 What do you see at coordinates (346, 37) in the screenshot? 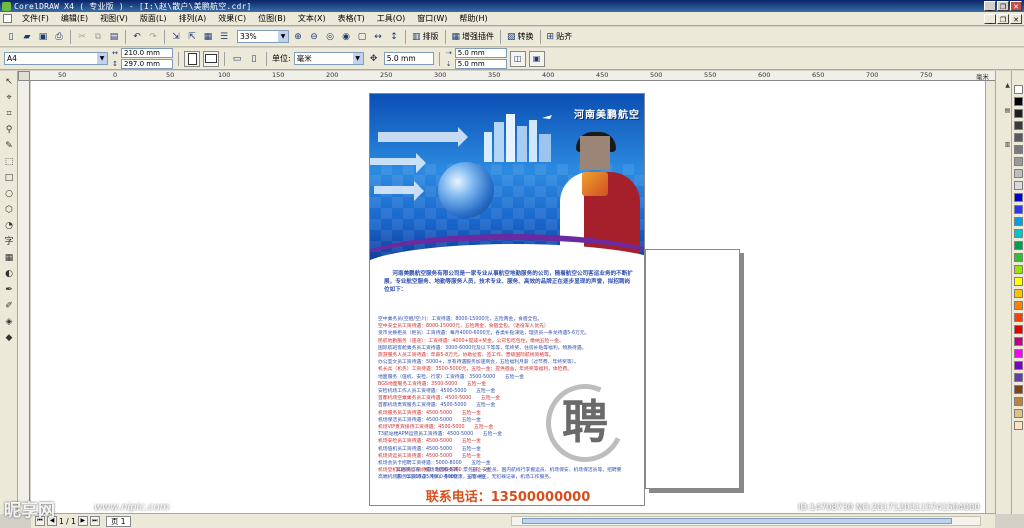
I see `zoom-all-icon: ◉` at bounding box center [346, 37].